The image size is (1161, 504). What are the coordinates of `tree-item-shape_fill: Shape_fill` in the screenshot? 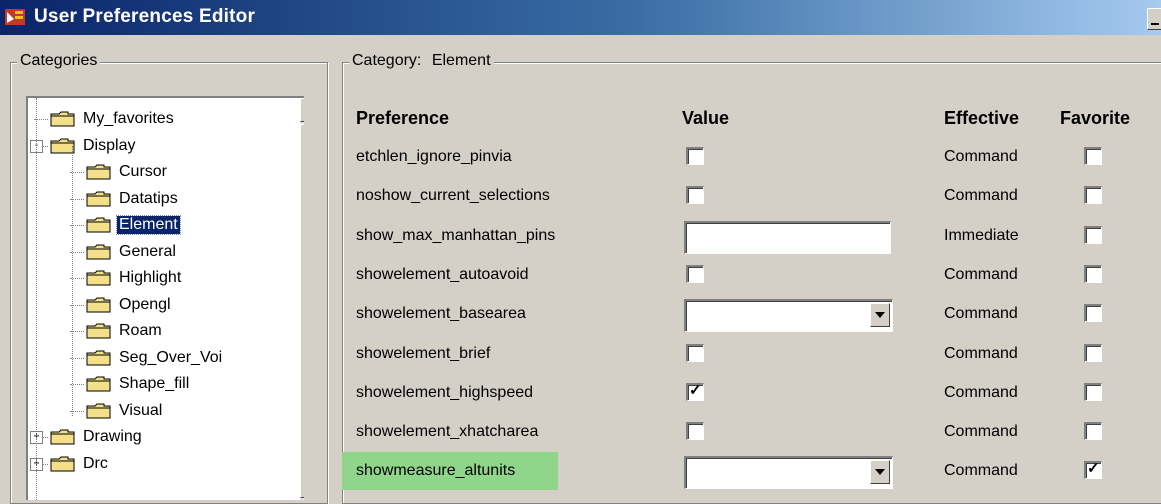 It's located at (138, 384).